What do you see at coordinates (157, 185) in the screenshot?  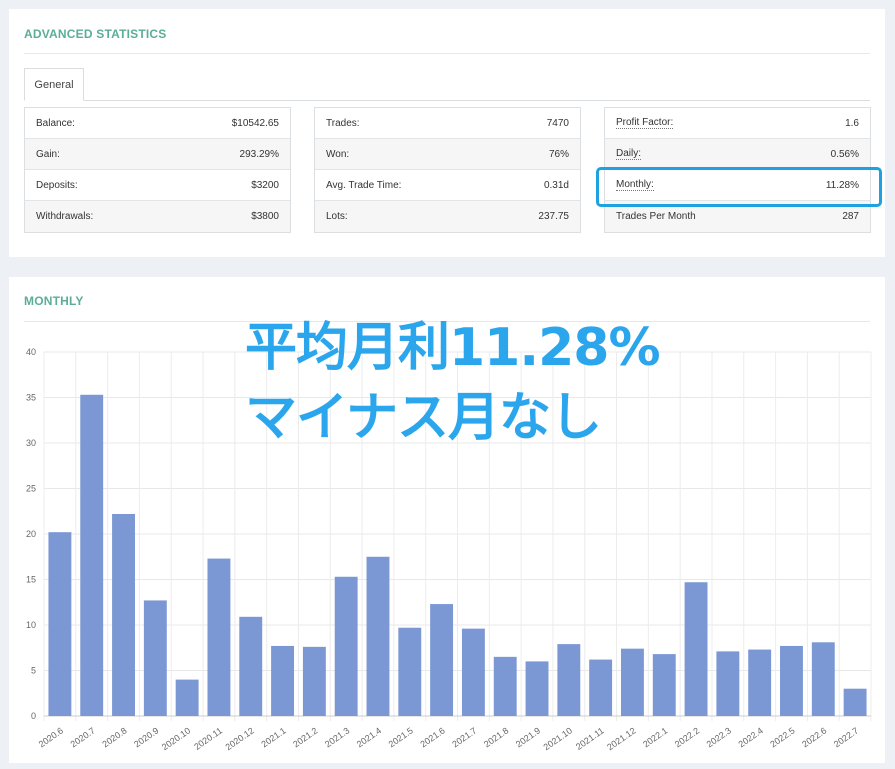 I see `stat-row-deposits: Deposits: $3200` at bounding box center [157, 185].